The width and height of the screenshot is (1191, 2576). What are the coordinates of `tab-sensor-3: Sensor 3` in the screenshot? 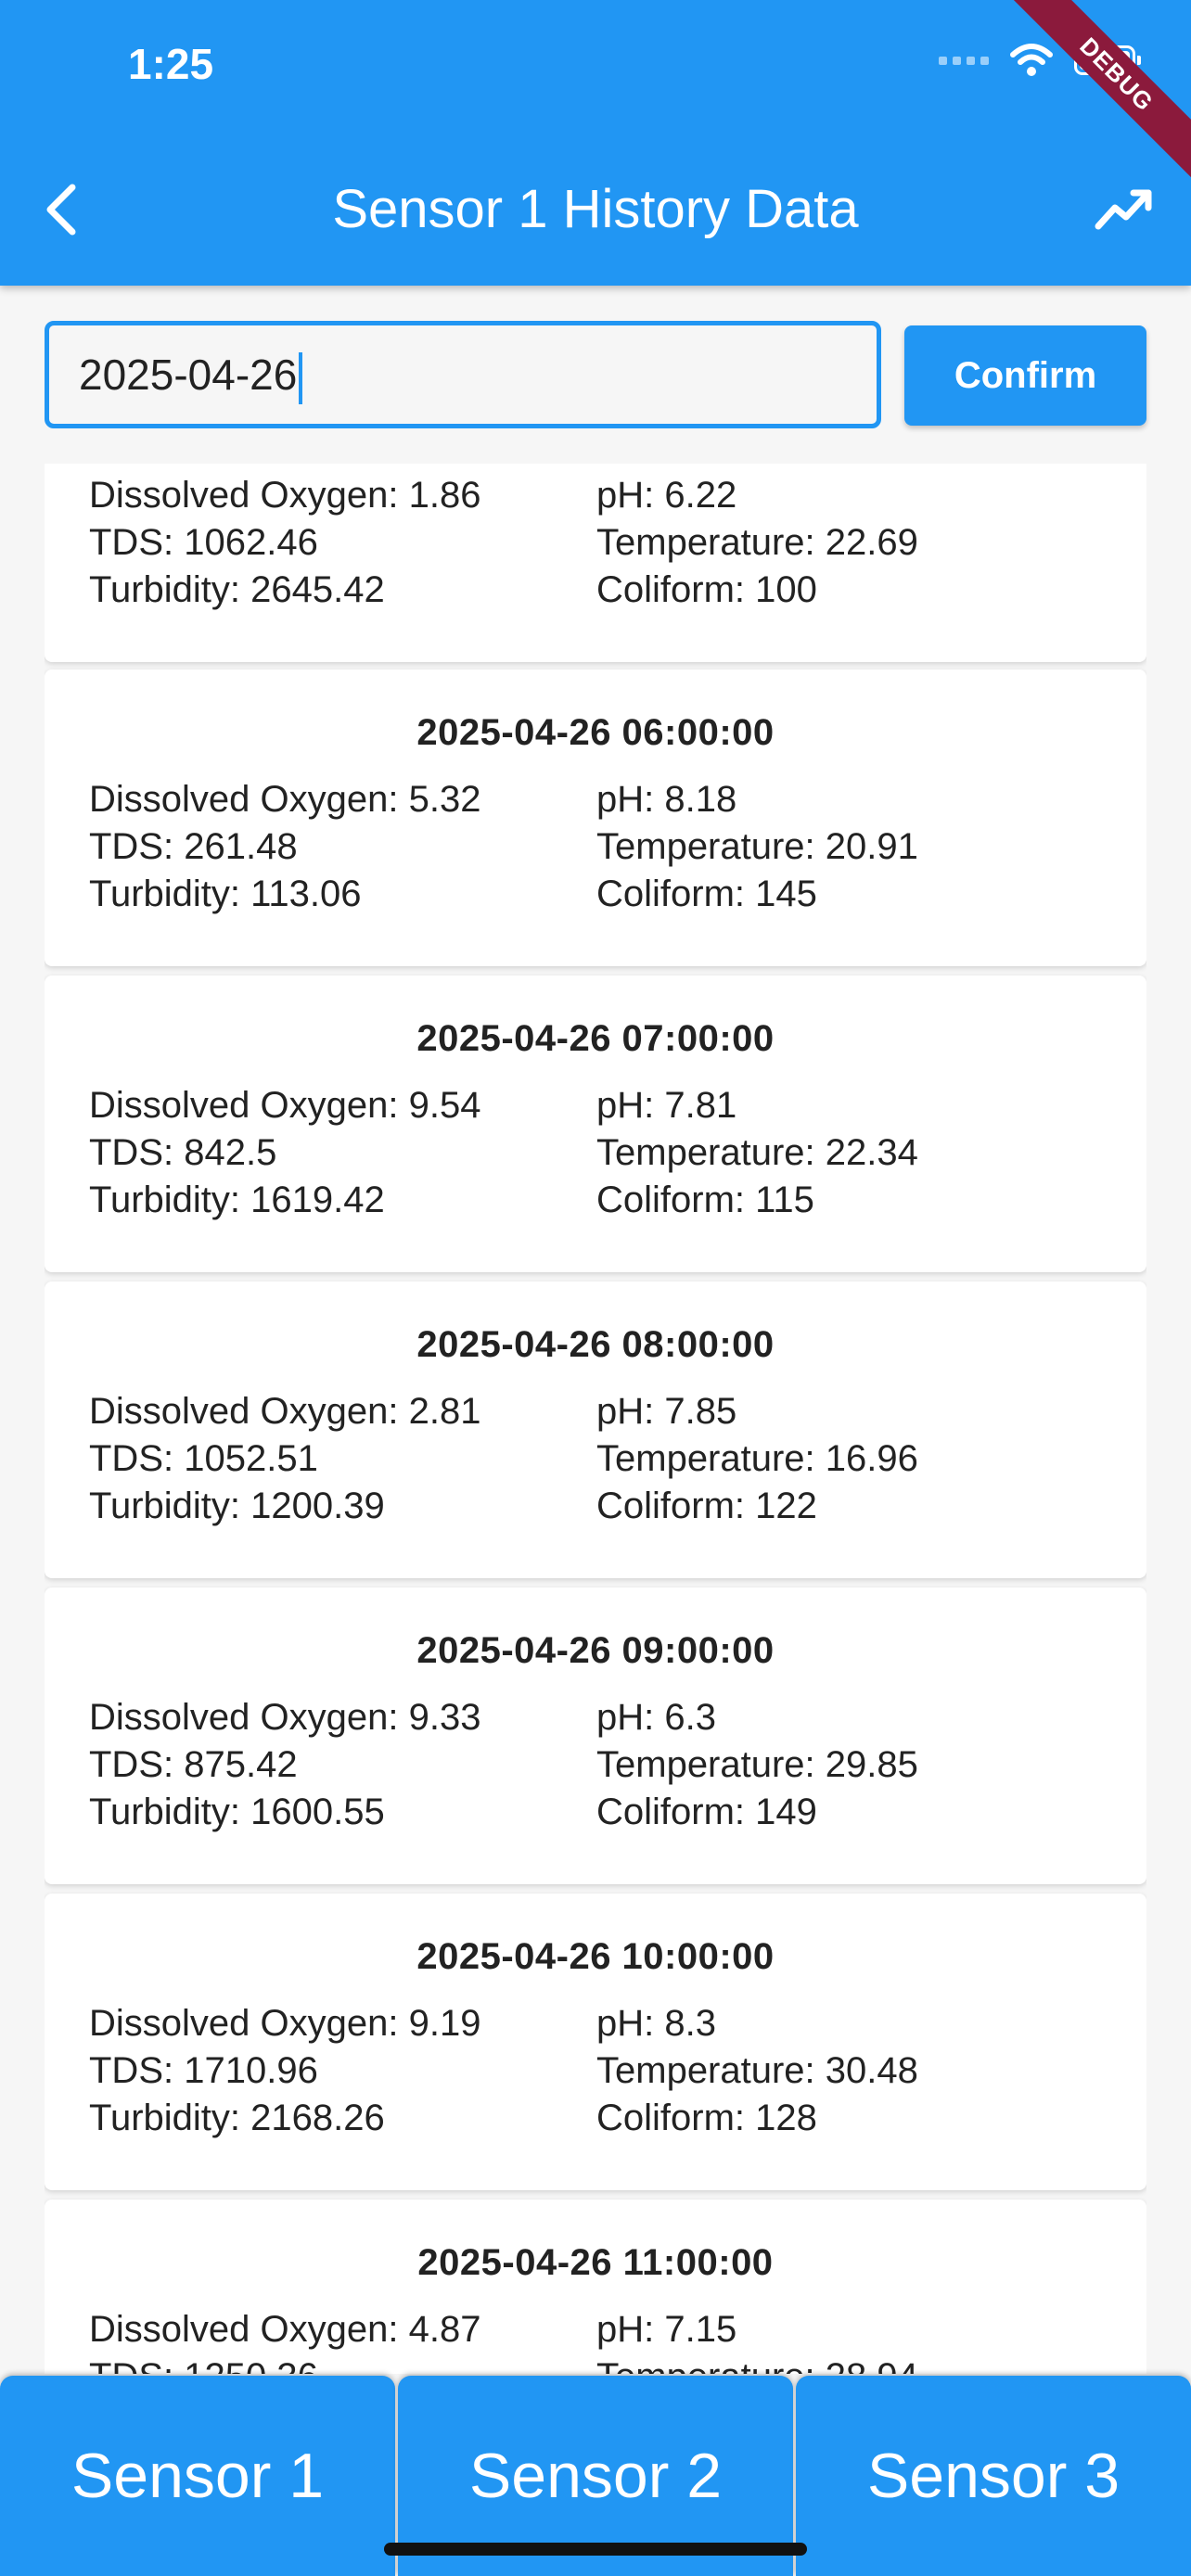 It's located at (993, 2476).